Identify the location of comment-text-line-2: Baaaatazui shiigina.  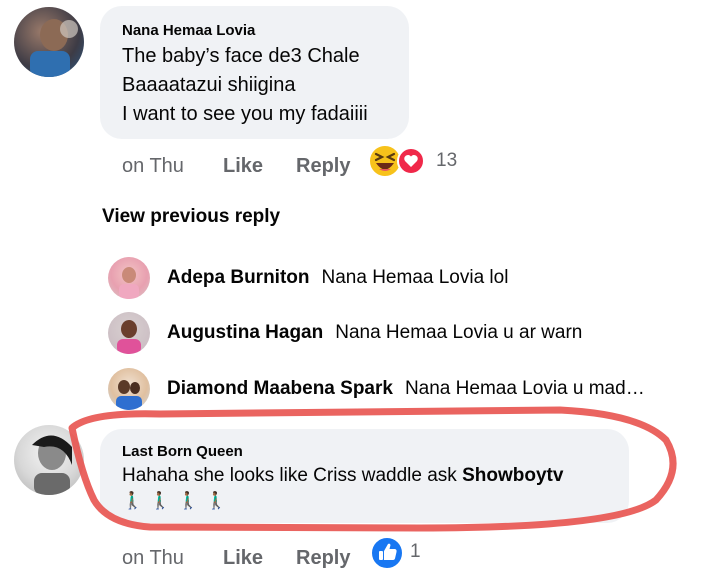
(209, 85).